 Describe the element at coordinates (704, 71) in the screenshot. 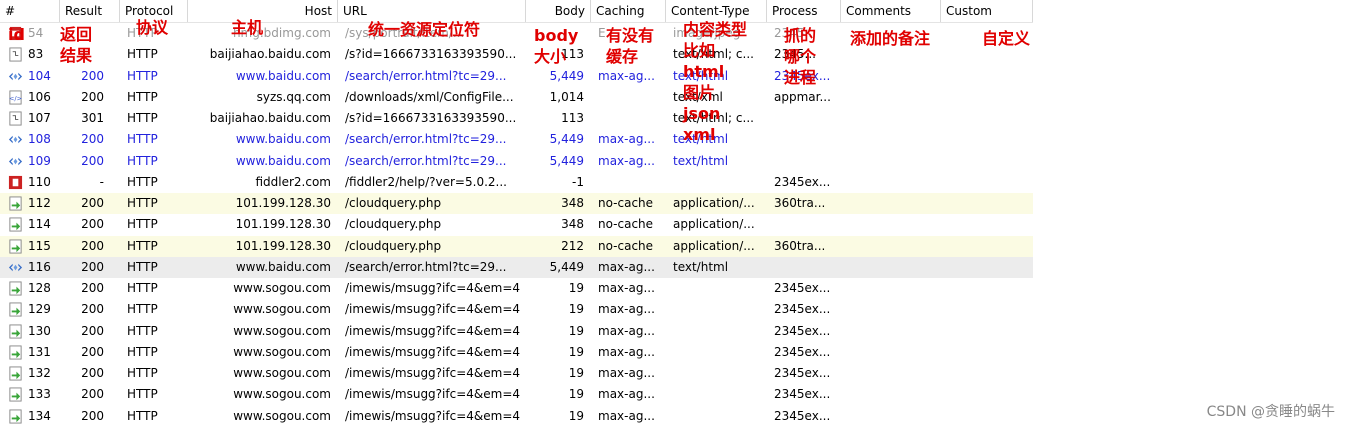

I see `annotation-ctype: html` at that location.